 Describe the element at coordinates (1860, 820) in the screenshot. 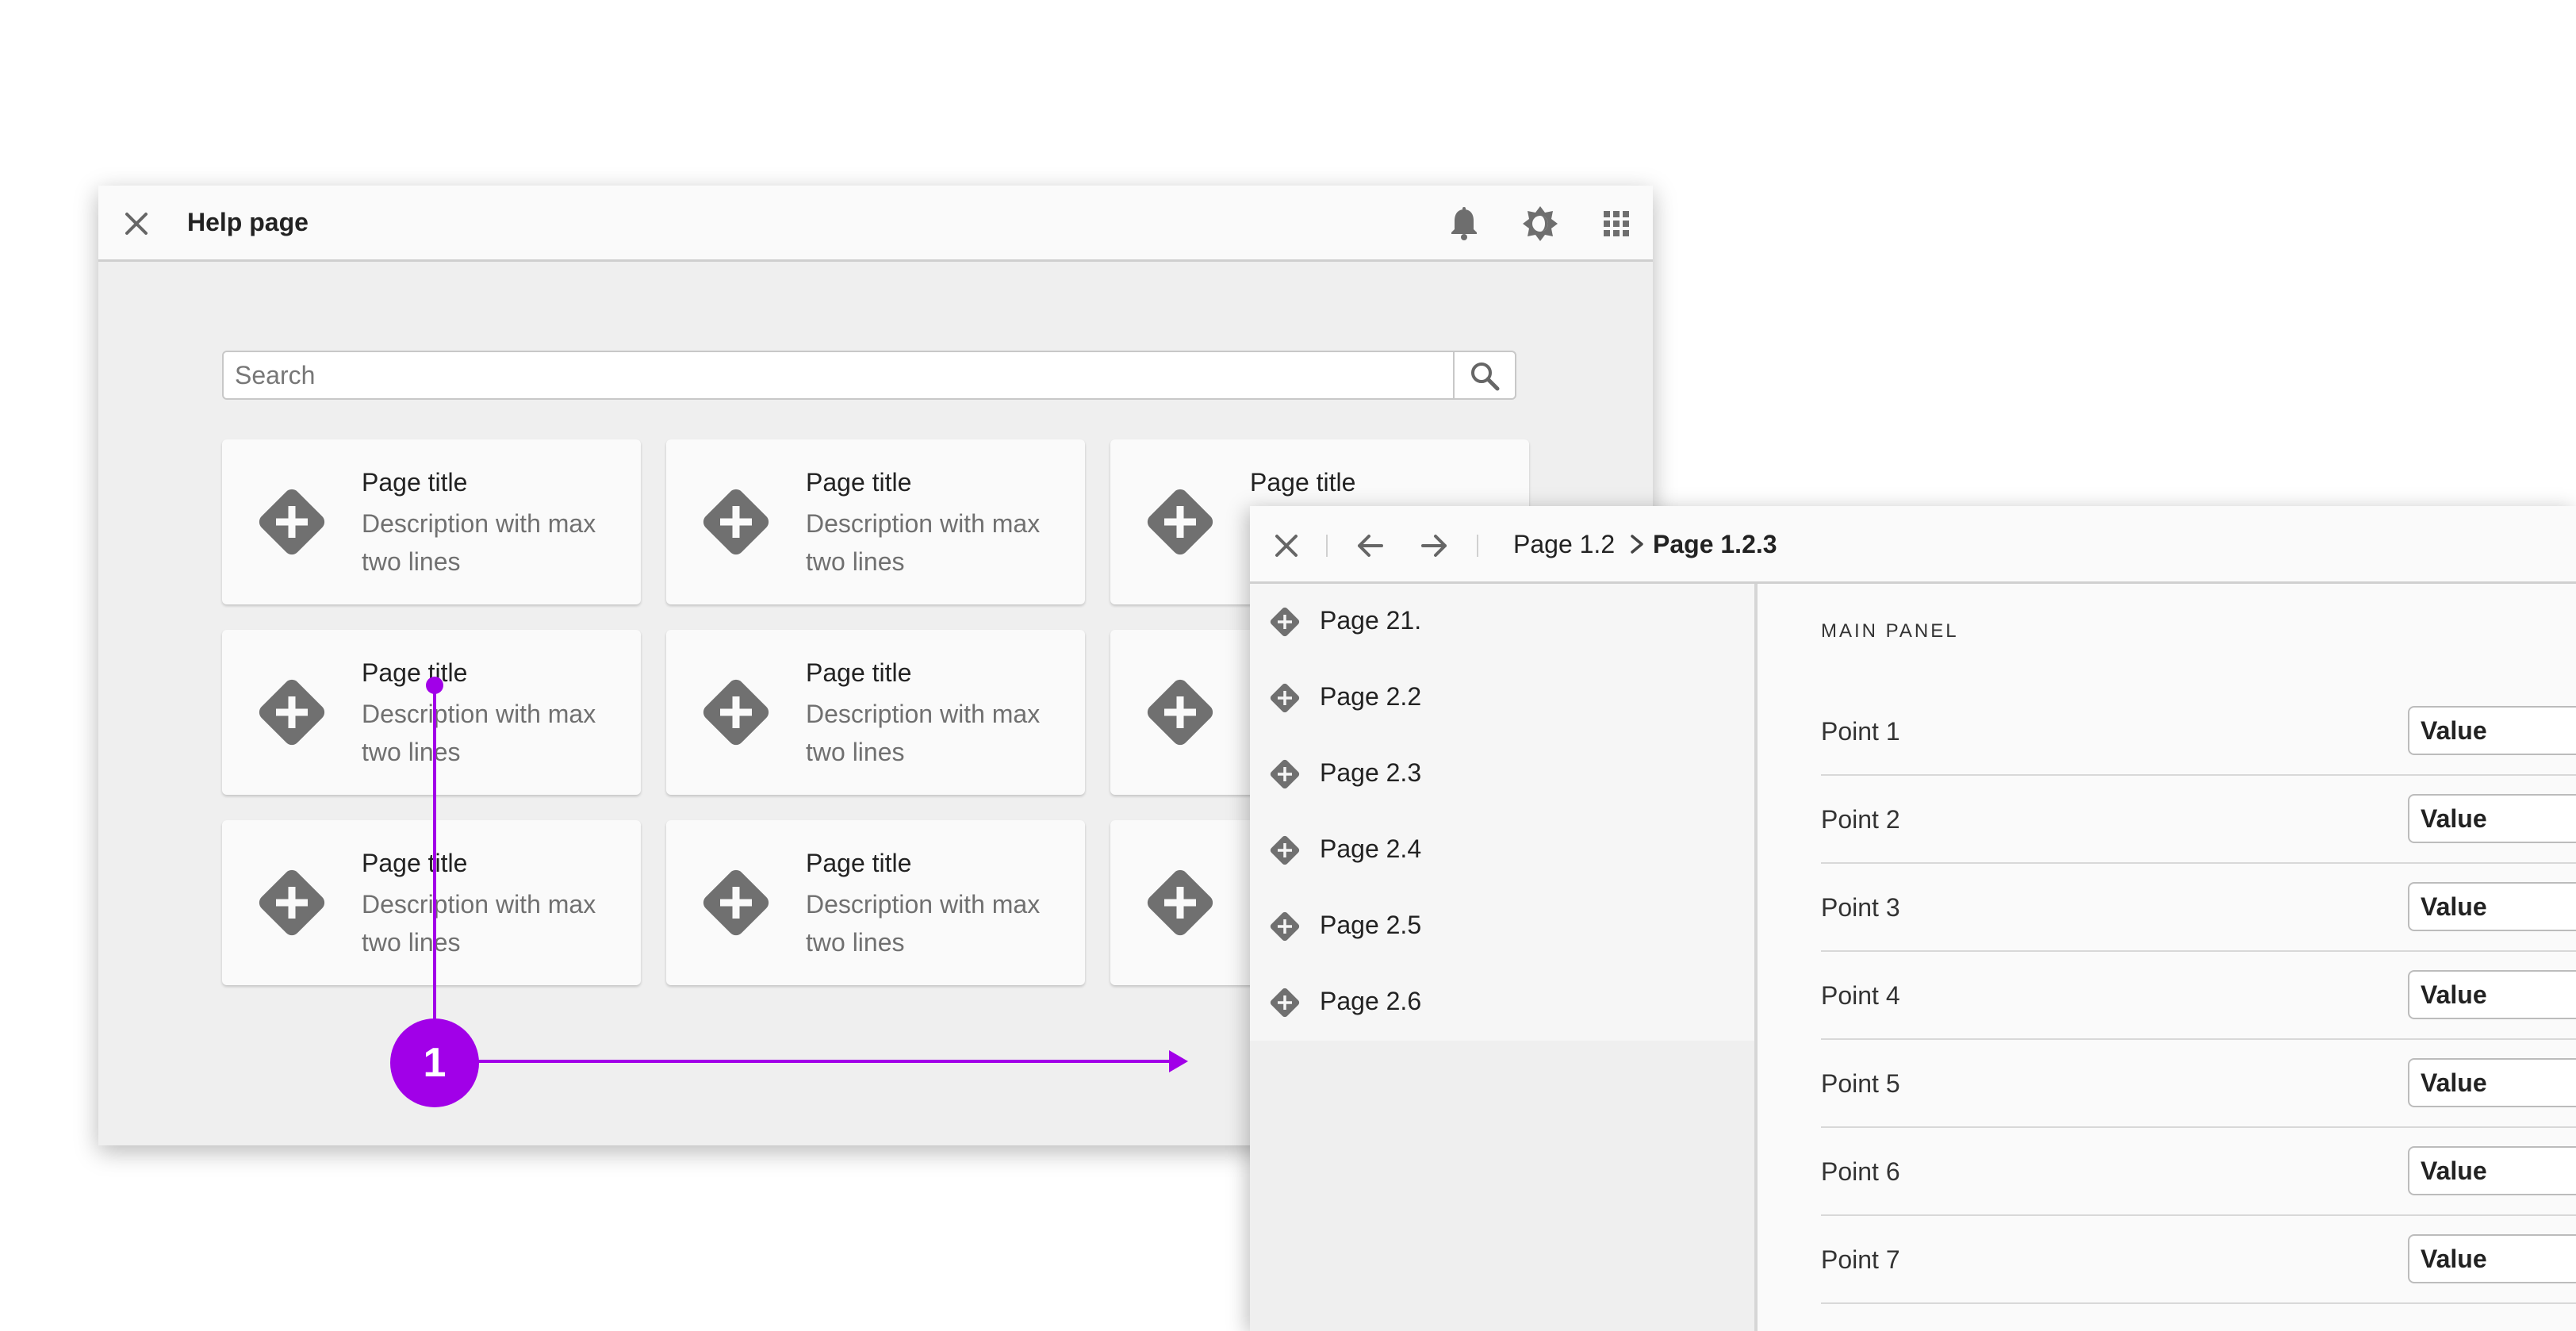

I see `row-label: Point 2` at that location.